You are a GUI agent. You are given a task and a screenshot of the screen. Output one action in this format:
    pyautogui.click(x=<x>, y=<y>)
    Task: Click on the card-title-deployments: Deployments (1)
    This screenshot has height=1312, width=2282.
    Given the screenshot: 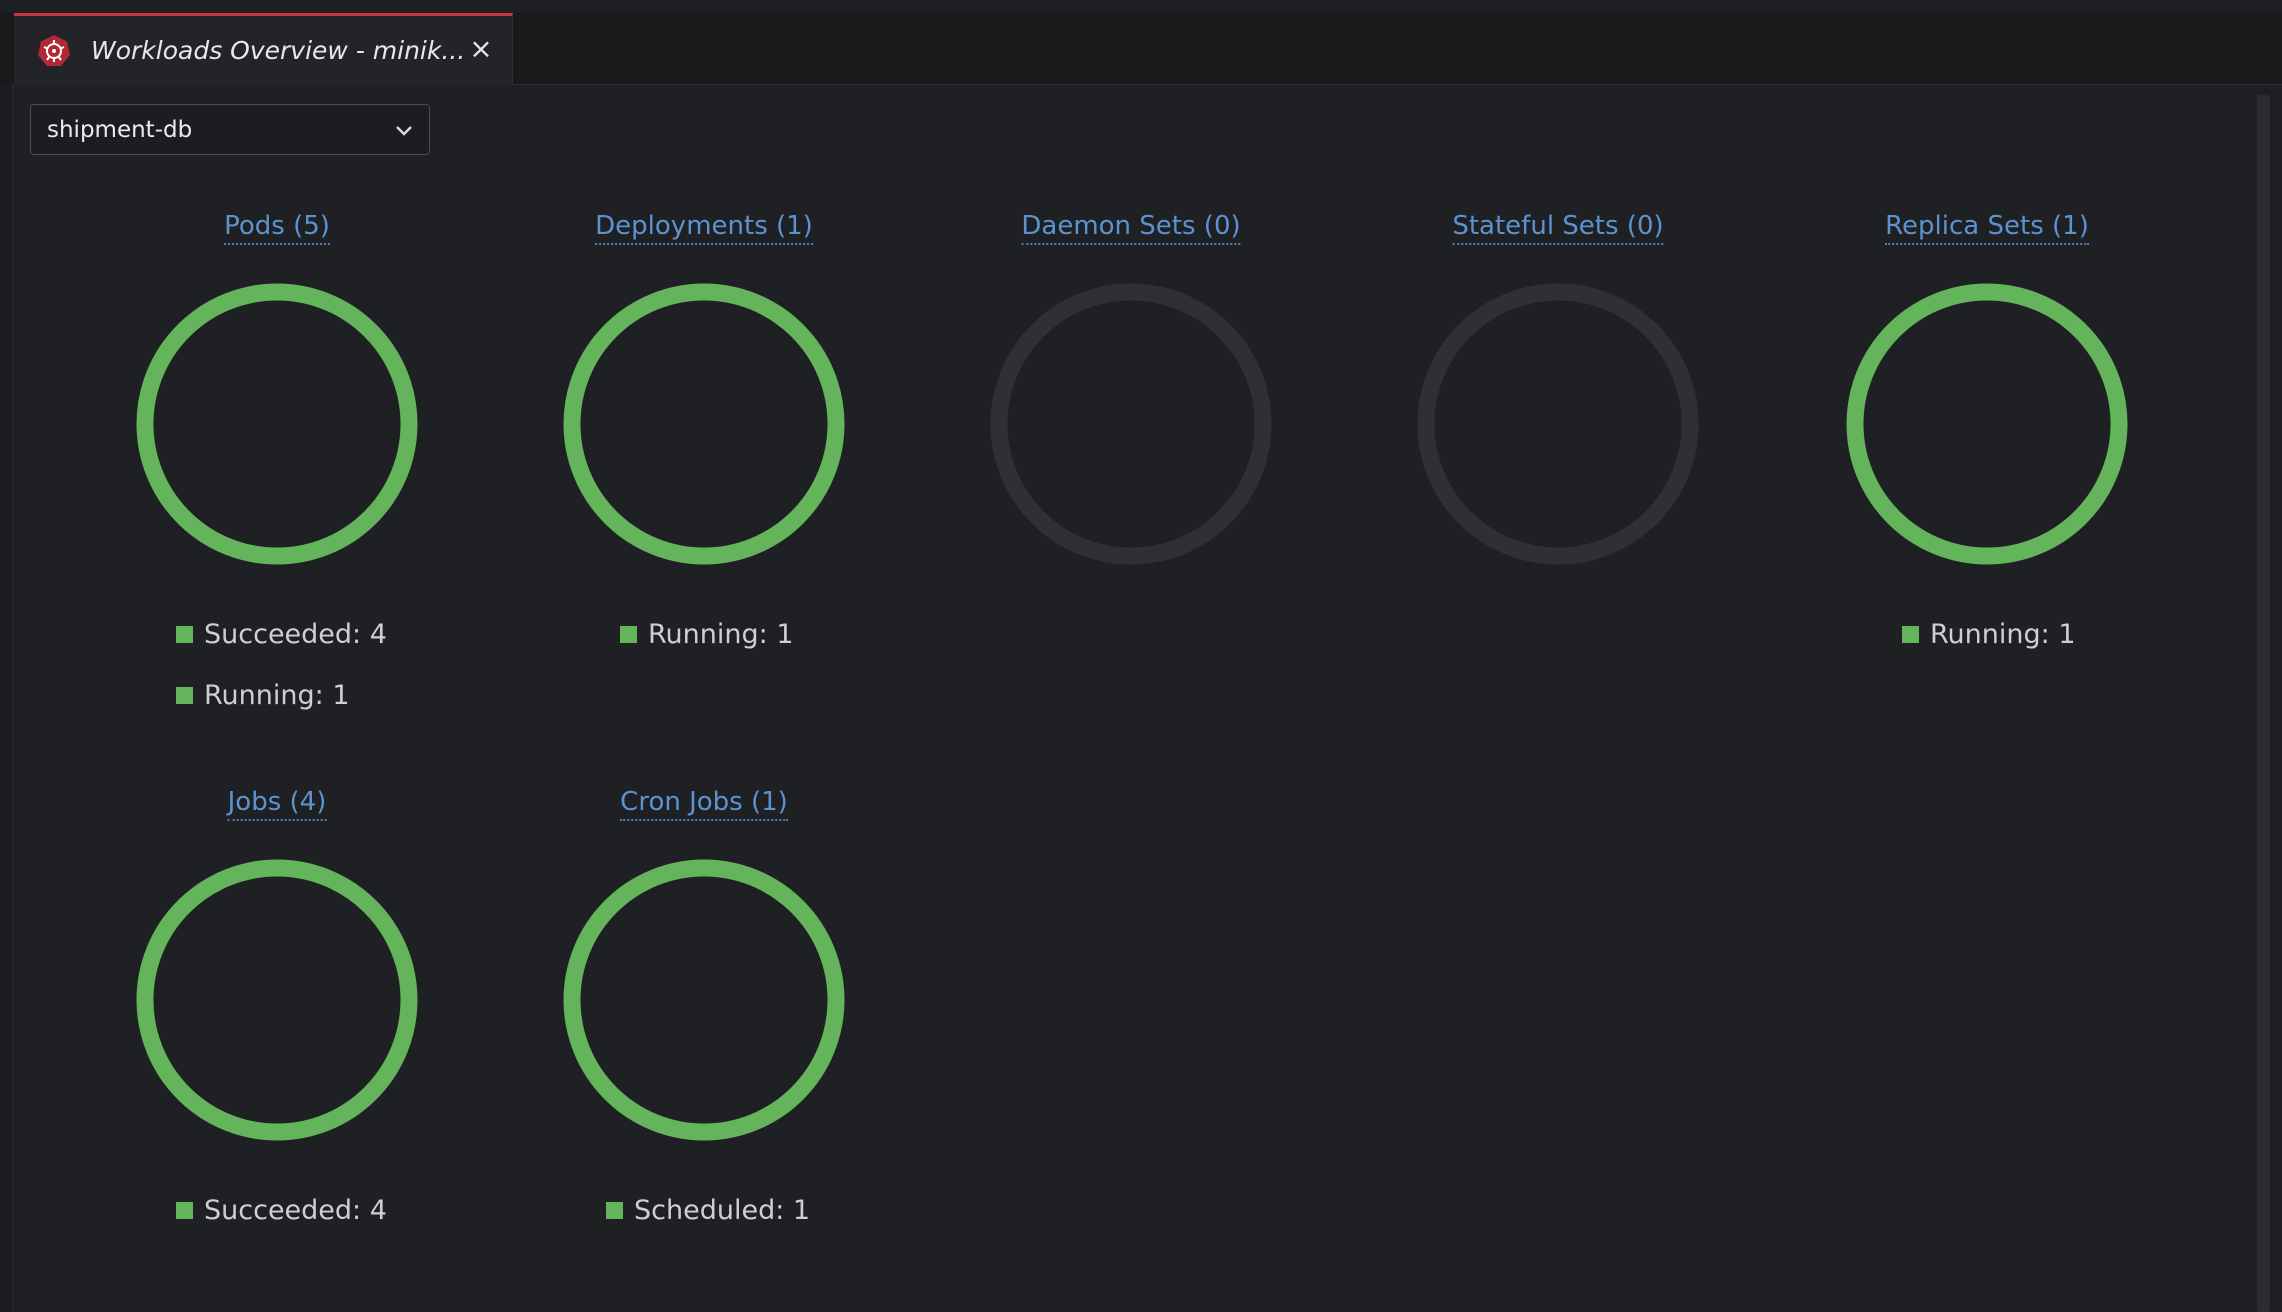 What is the action you would take?
    pyautogui.click(x=704, y=227)
    